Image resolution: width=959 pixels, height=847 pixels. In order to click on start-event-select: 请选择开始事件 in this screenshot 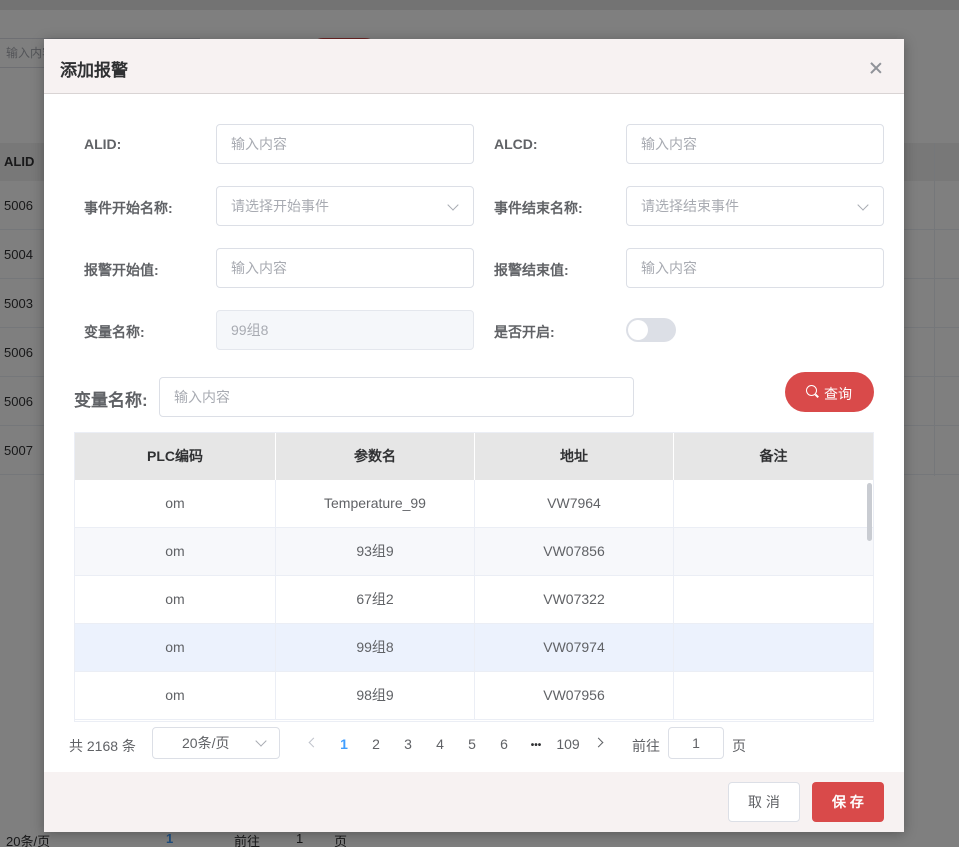, I will do `click(345, 206)`.